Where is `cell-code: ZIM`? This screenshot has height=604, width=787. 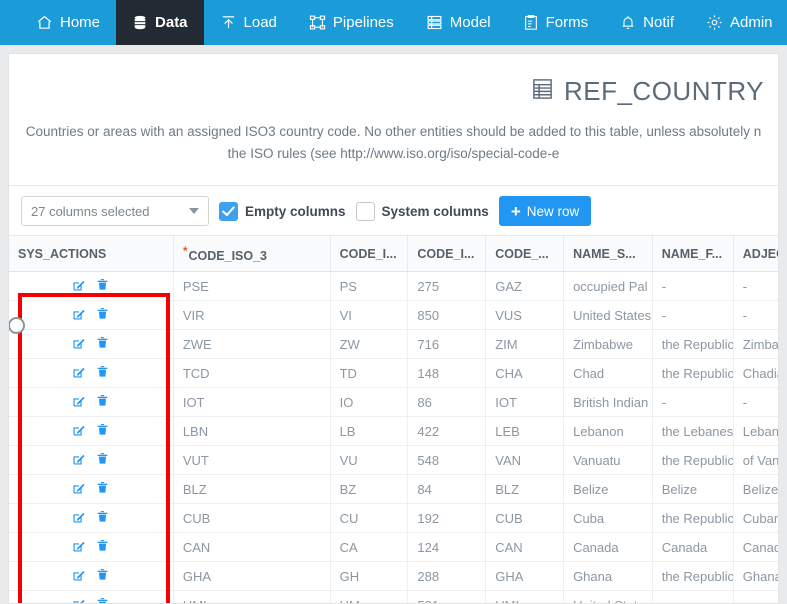
cell-code: ZIM is located at coordinates (525, 344).